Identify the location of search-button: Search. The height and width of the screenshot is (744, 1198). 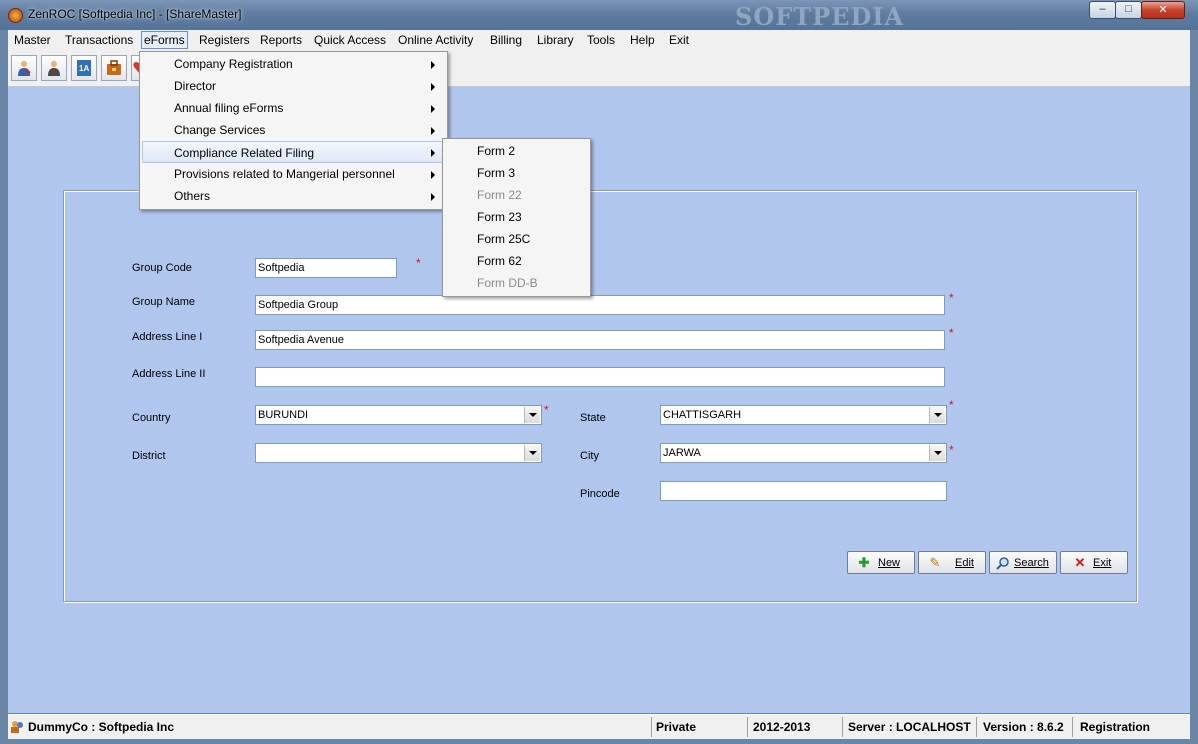
(1023, 562).